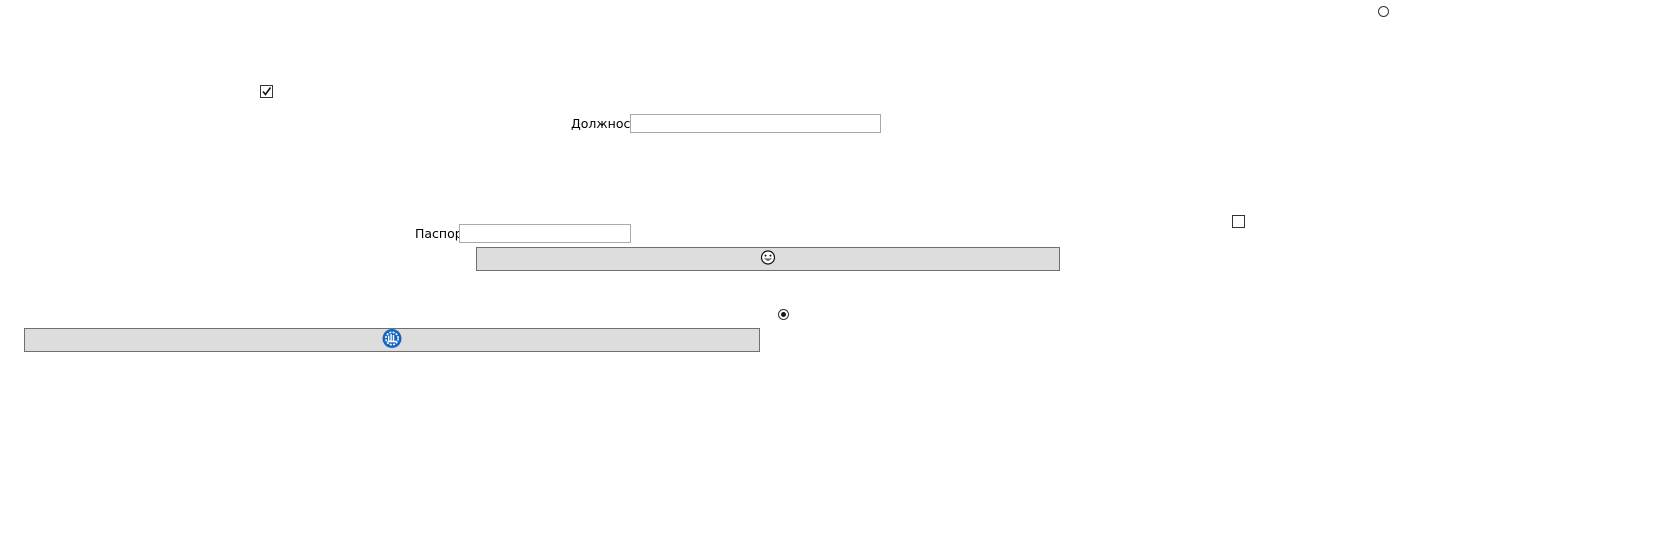 The width and height of the screenshot is (1656, 548). I want to click on radio-dot, so click(783, 314).